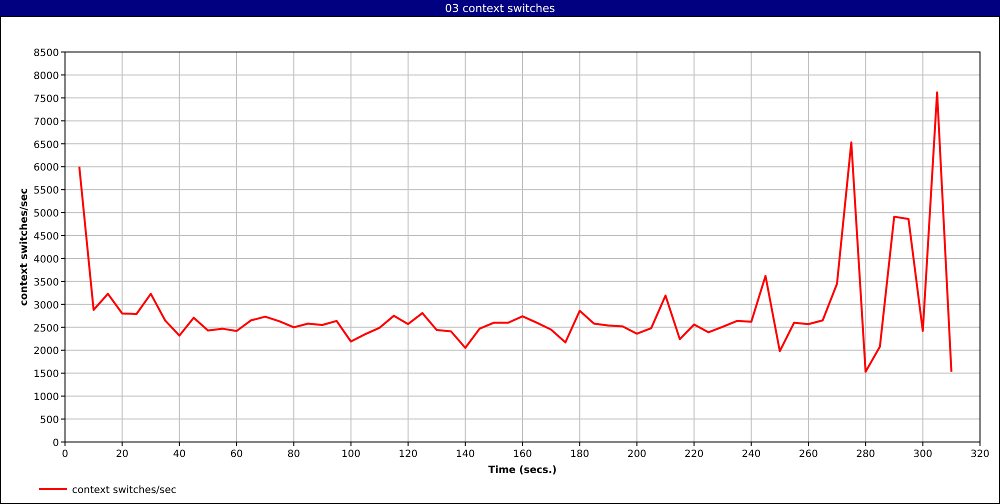 The image size is (1000, 504). I want to click on y-axis-label: context switches/sec, so click(24, 247).